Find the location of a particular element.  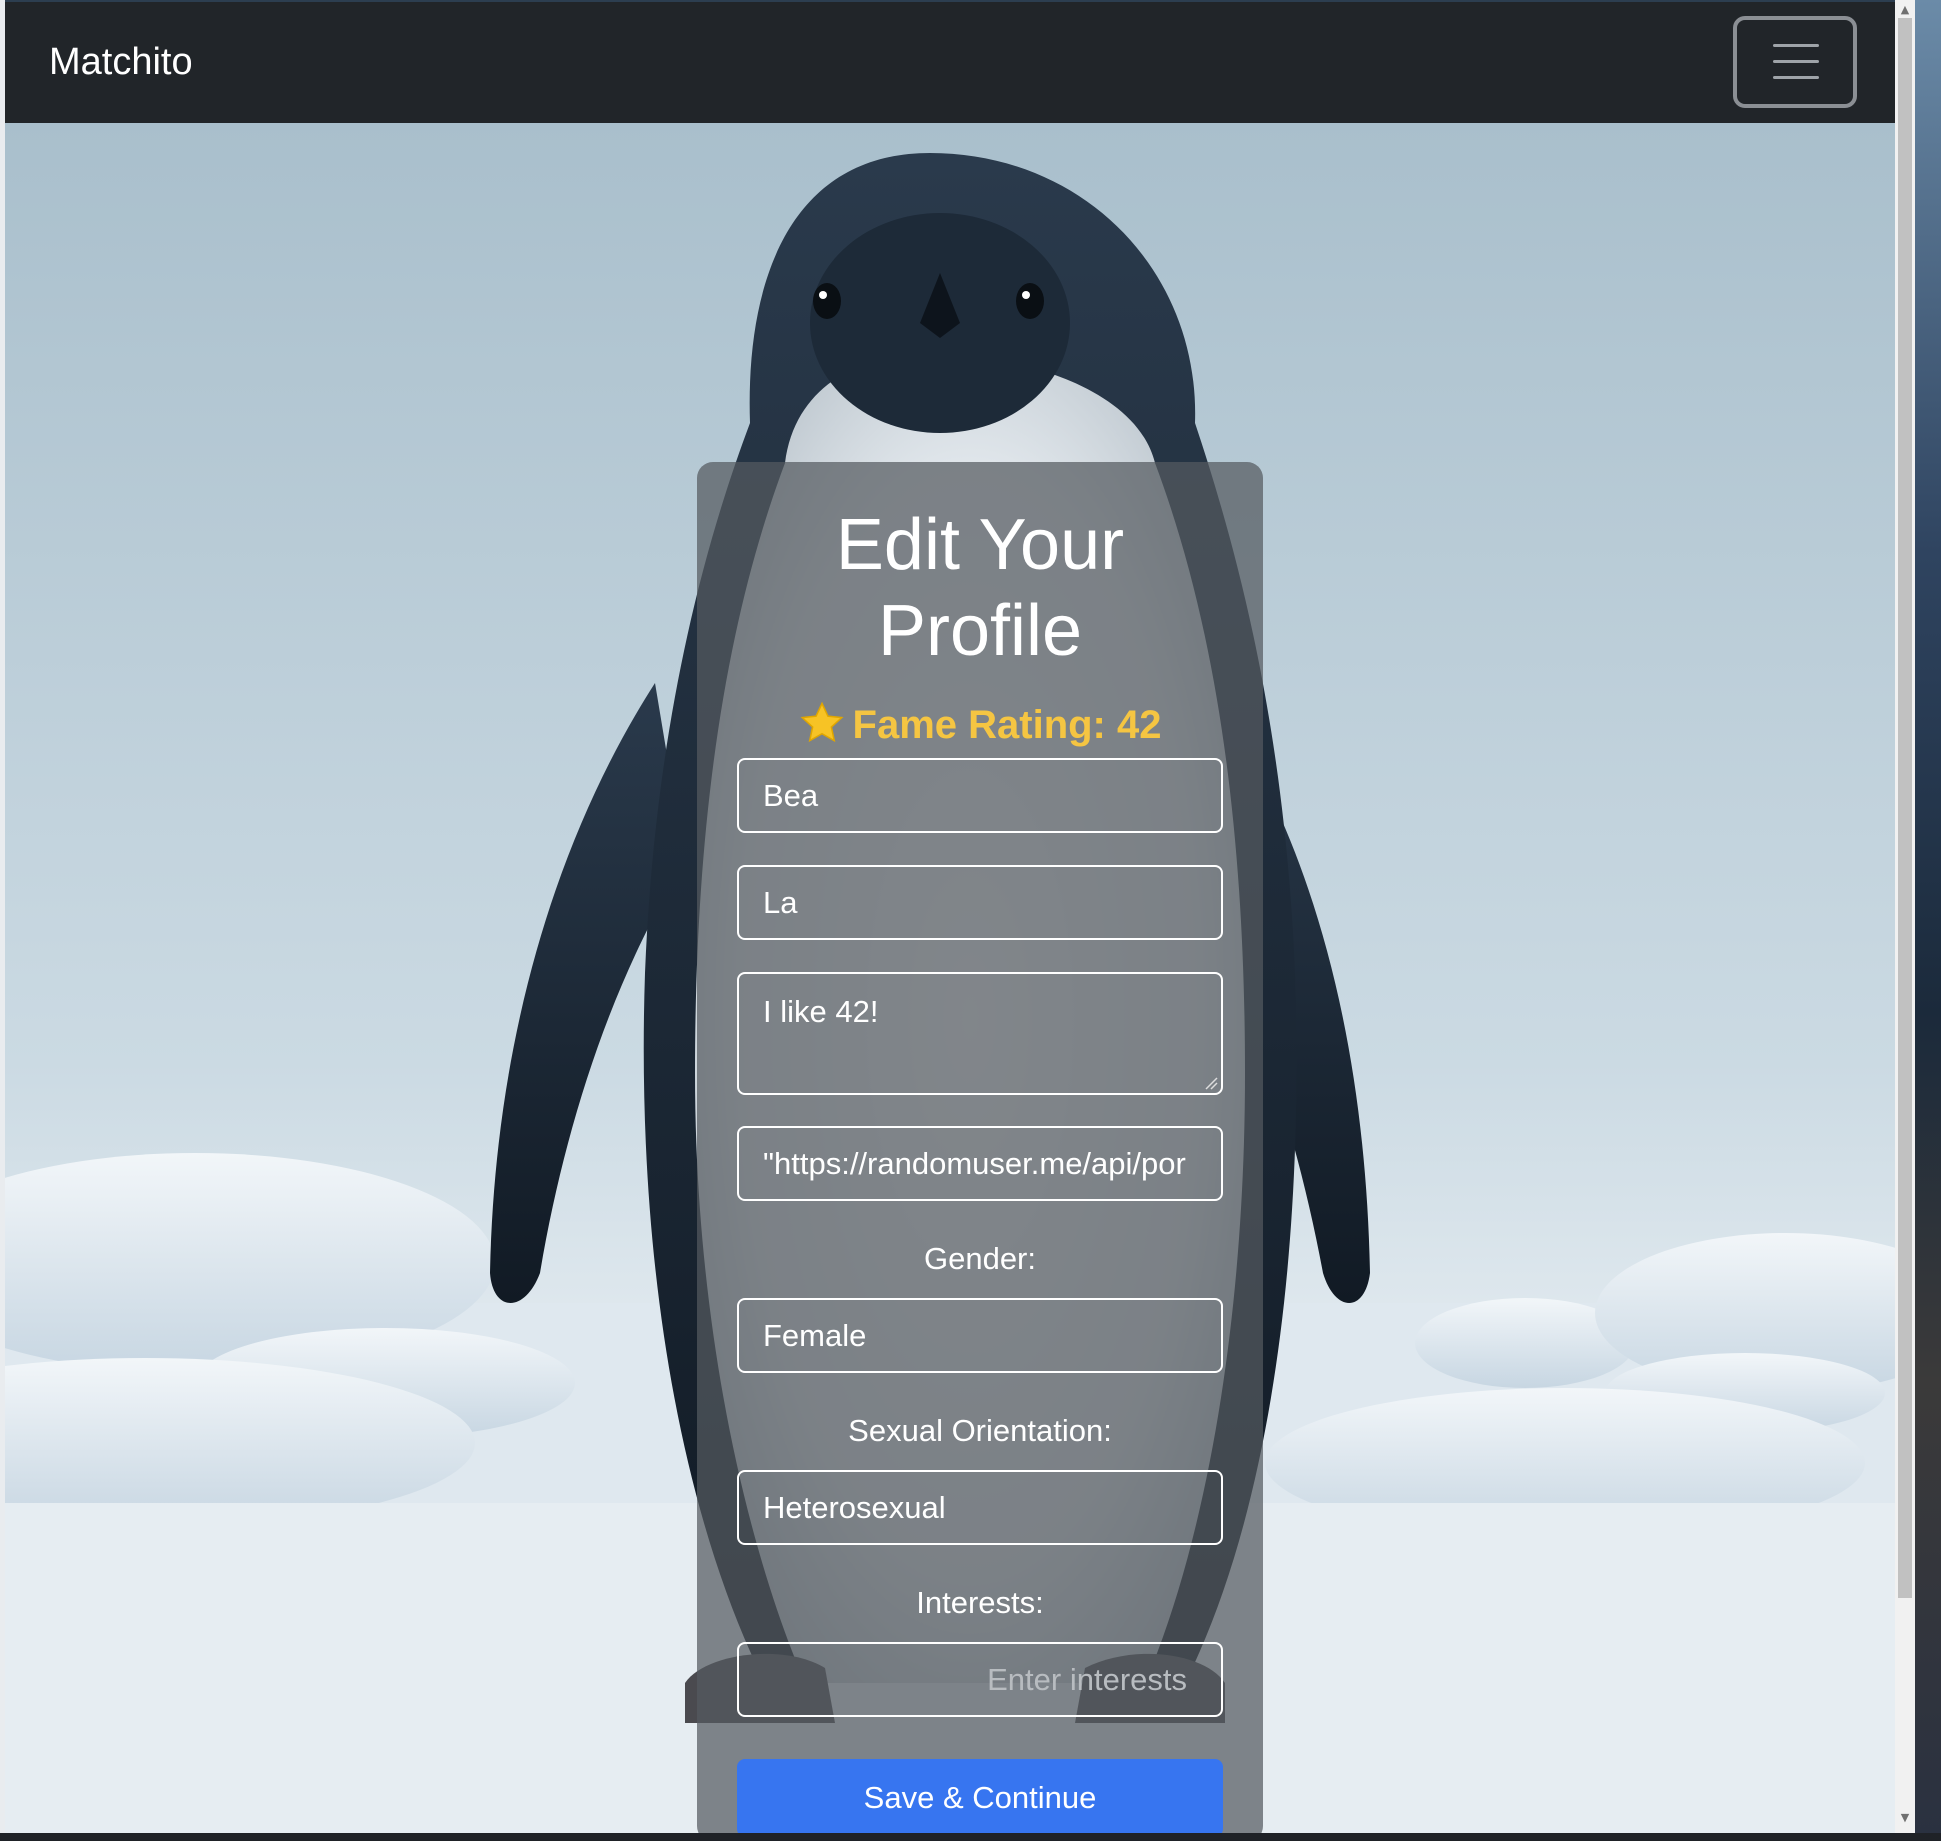

page-title-line-1: Edit Your is located at coordinates (980, 545).